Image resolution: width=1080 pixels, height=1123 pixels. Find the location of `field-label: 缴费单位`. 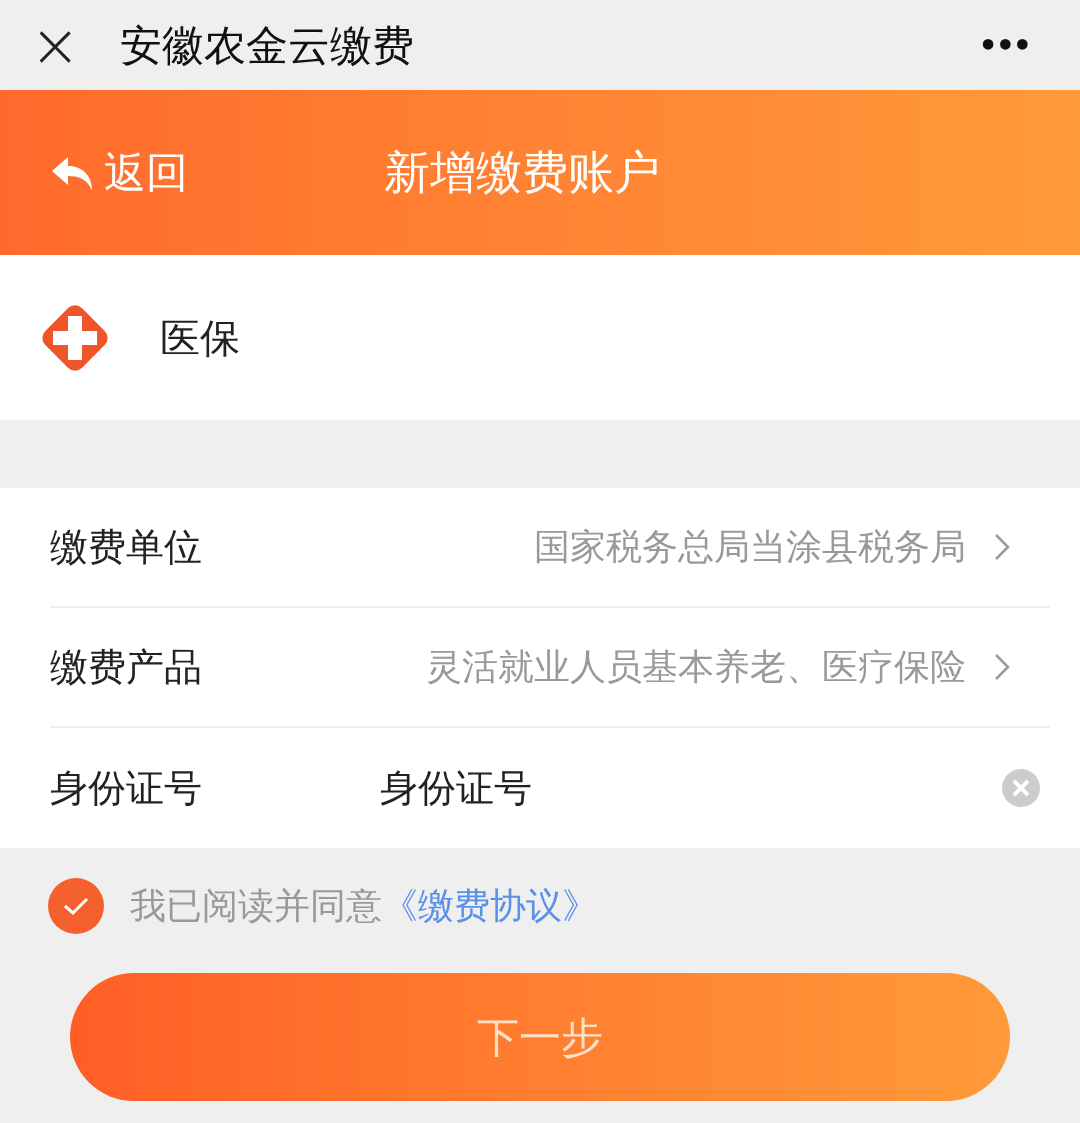

field-label: 缴费单位 is located at coordinates (126, 547).